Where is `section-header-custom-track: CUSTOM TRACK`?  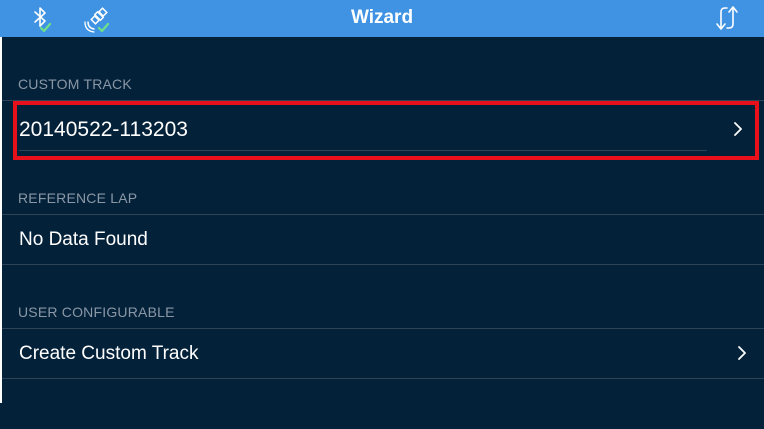
section-header-custom-track: CUSTOM TRACK is located at coordinates (75, 84).